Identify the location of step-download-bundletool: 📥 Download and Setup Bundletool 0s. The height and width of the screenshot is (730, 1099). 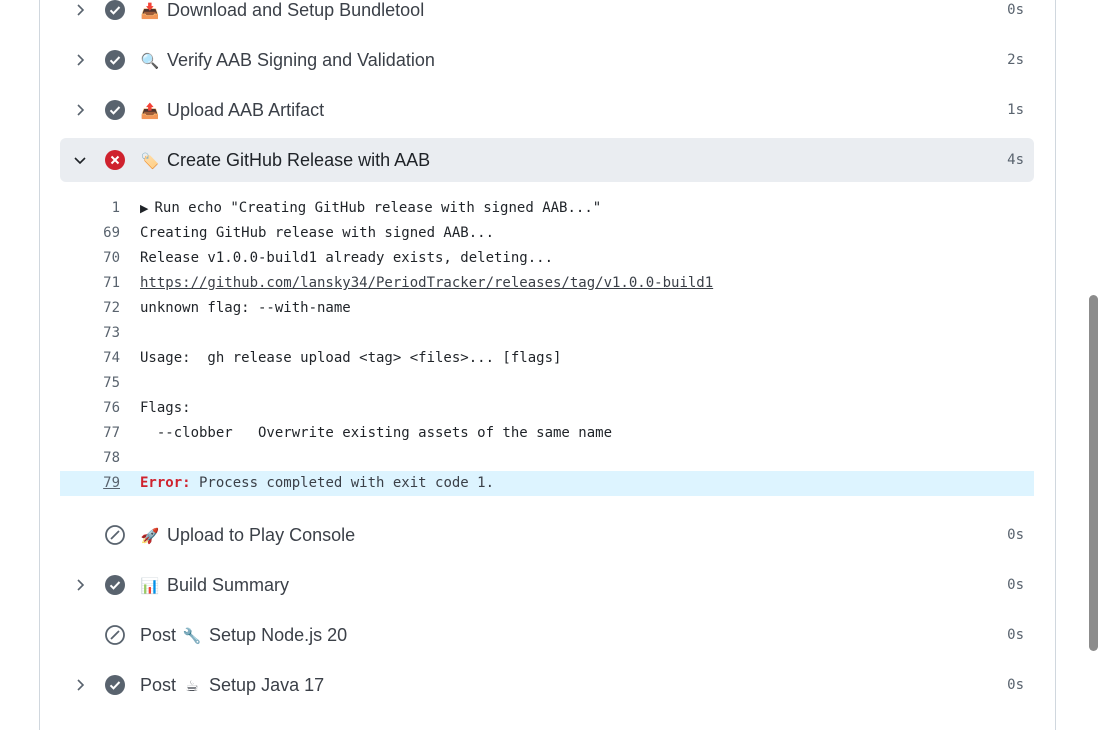
(547, 16).